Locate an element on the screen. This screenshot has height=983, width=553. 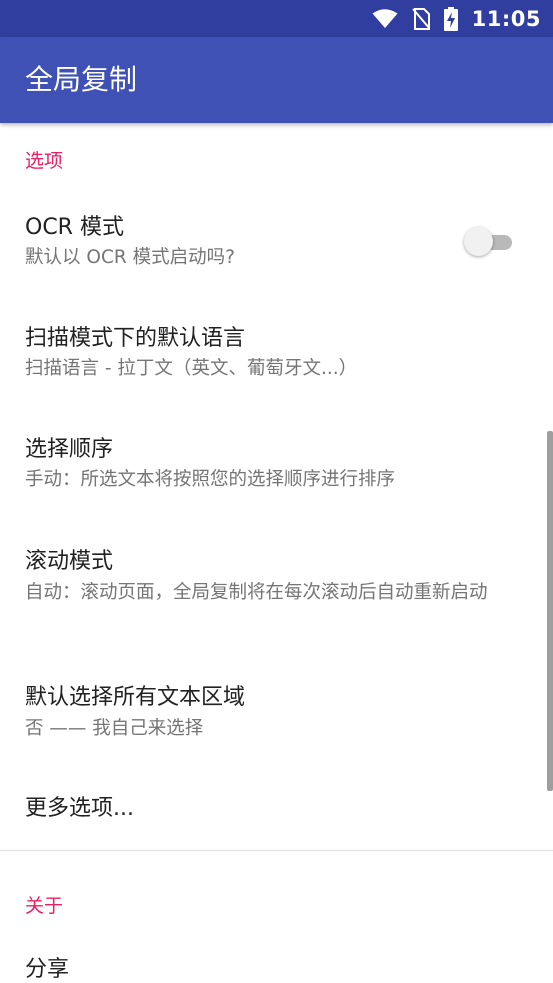
pref-summary: 否 —— 我自己来选择 is located at coordinates (114, 728).